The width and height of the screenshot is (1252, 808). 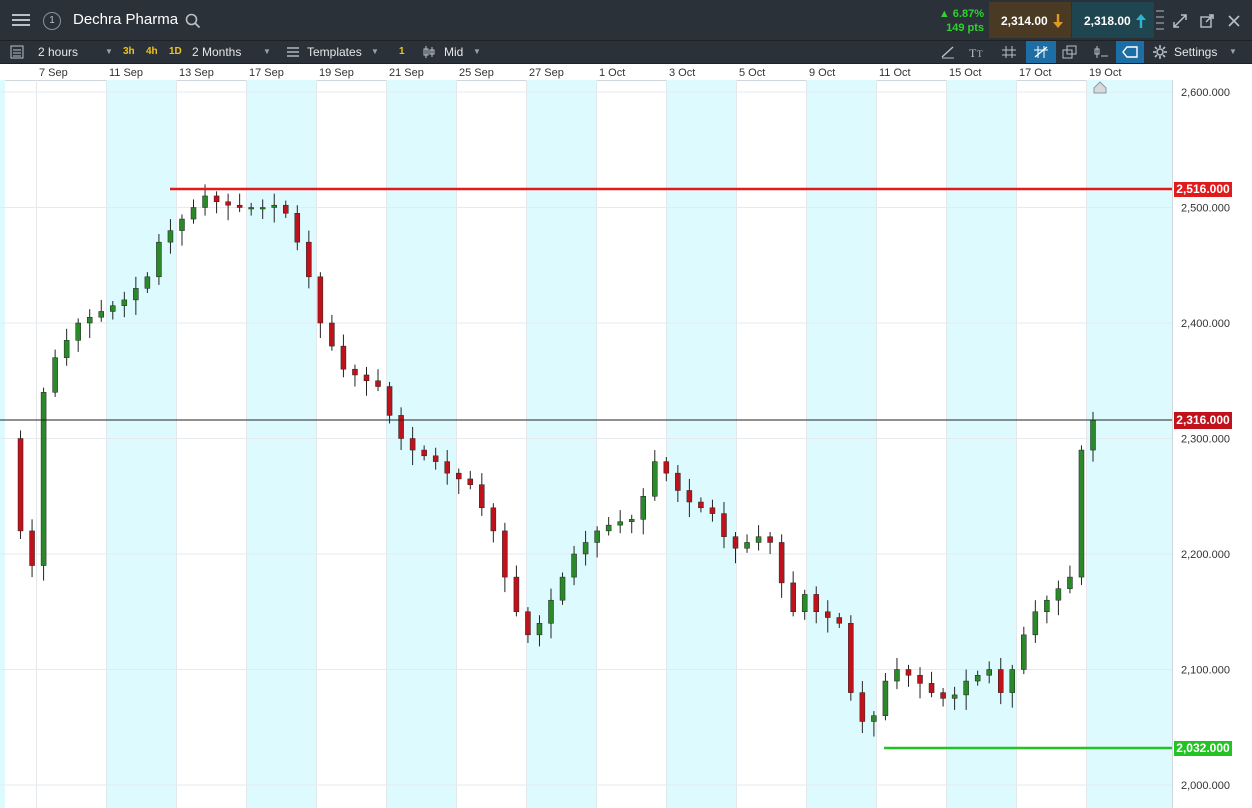 What do you see at coordinates (1160, 52) in the screenshot?
I see `gear-icon` at bounding box center [1160, 52].